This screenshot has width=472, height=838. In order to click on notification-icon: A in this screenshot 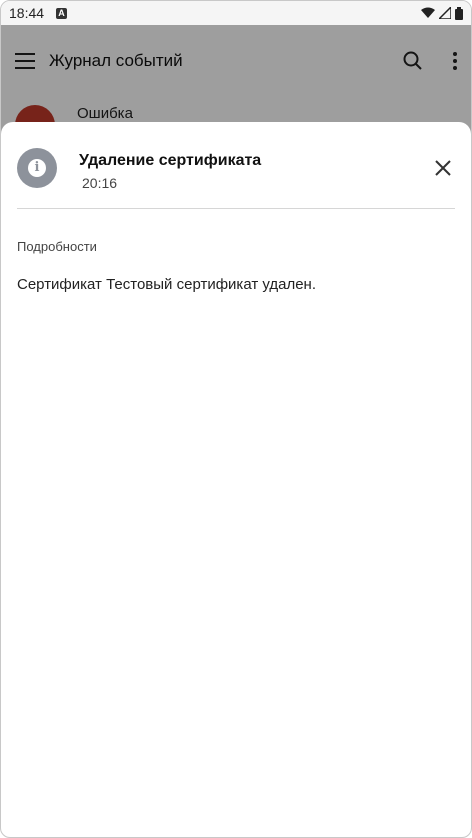, I will do `click(62, 13)`.